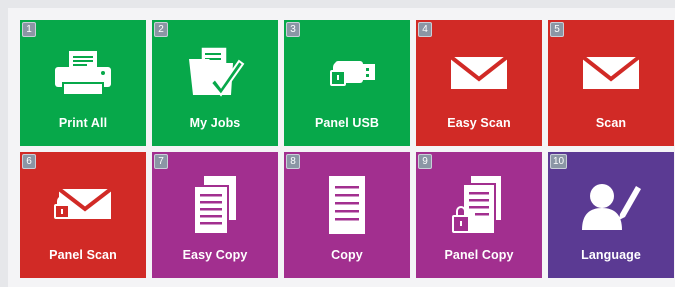  What do you see at coordinates (425, 161) in the screenshot?
I see `tile-number-badge: 9` at bounding box center [425, 161].